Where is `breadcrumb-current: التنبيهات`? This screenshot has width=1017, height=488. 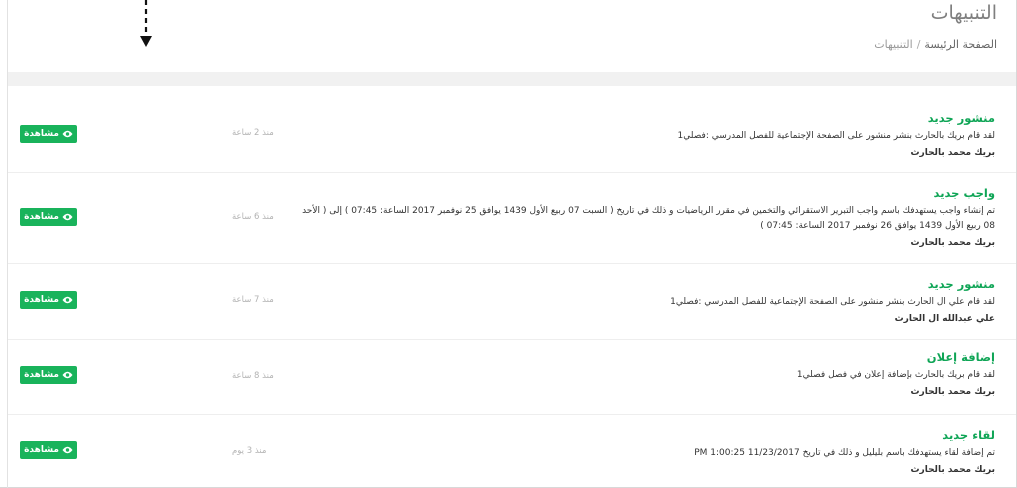
breadcrumb-current: التنبيهات is located at coordinates (893, 44).